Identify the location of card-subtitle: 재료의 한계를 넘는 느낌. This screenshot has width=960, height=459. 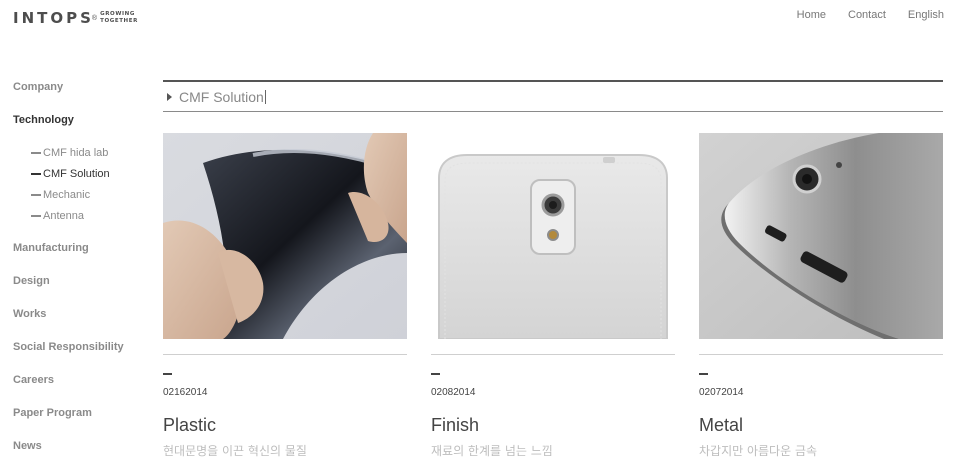
(492, 451).